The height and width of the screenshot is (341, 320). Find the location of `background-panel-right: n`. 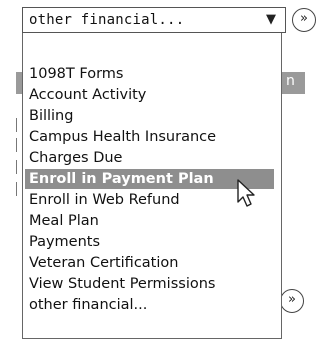

background-panel-right: n is located at coordinates (291, 83).